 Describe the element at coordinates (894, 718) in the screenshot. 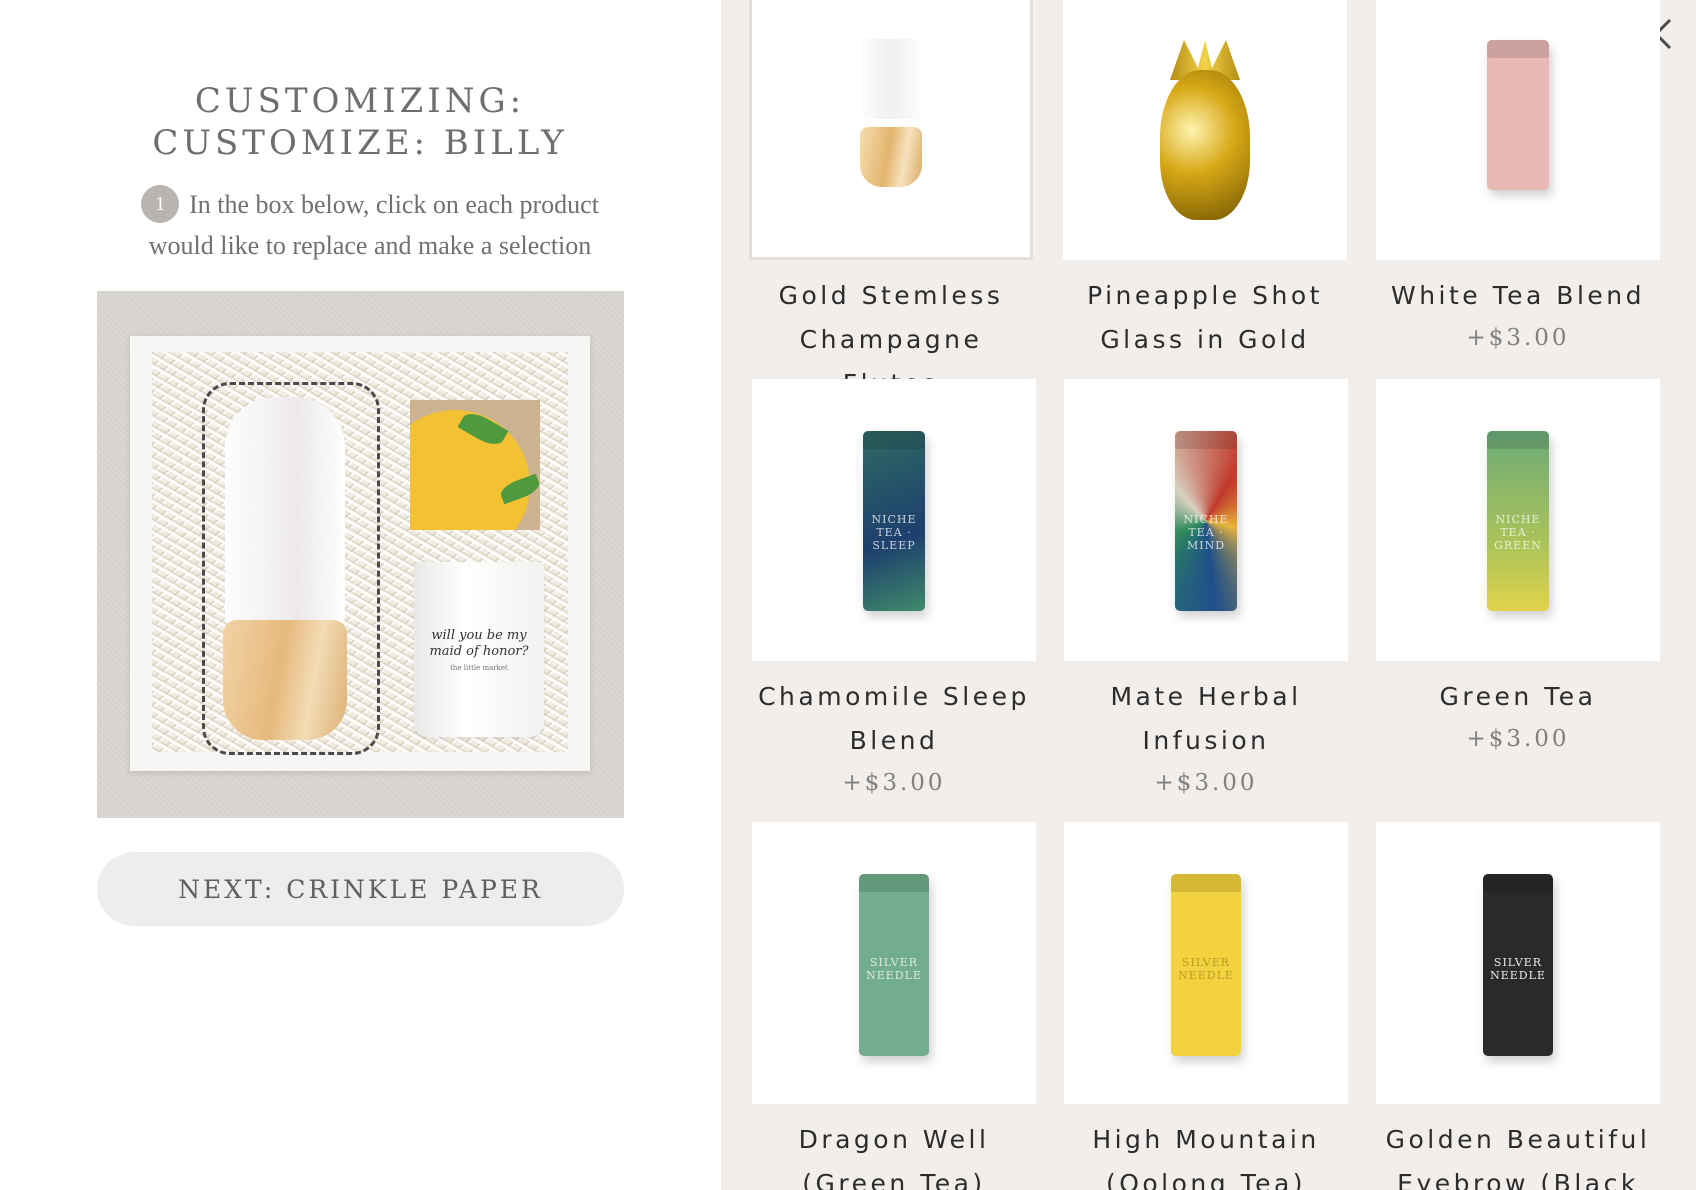

I see `product-name: Chamomile Sleep Blend` at that location.